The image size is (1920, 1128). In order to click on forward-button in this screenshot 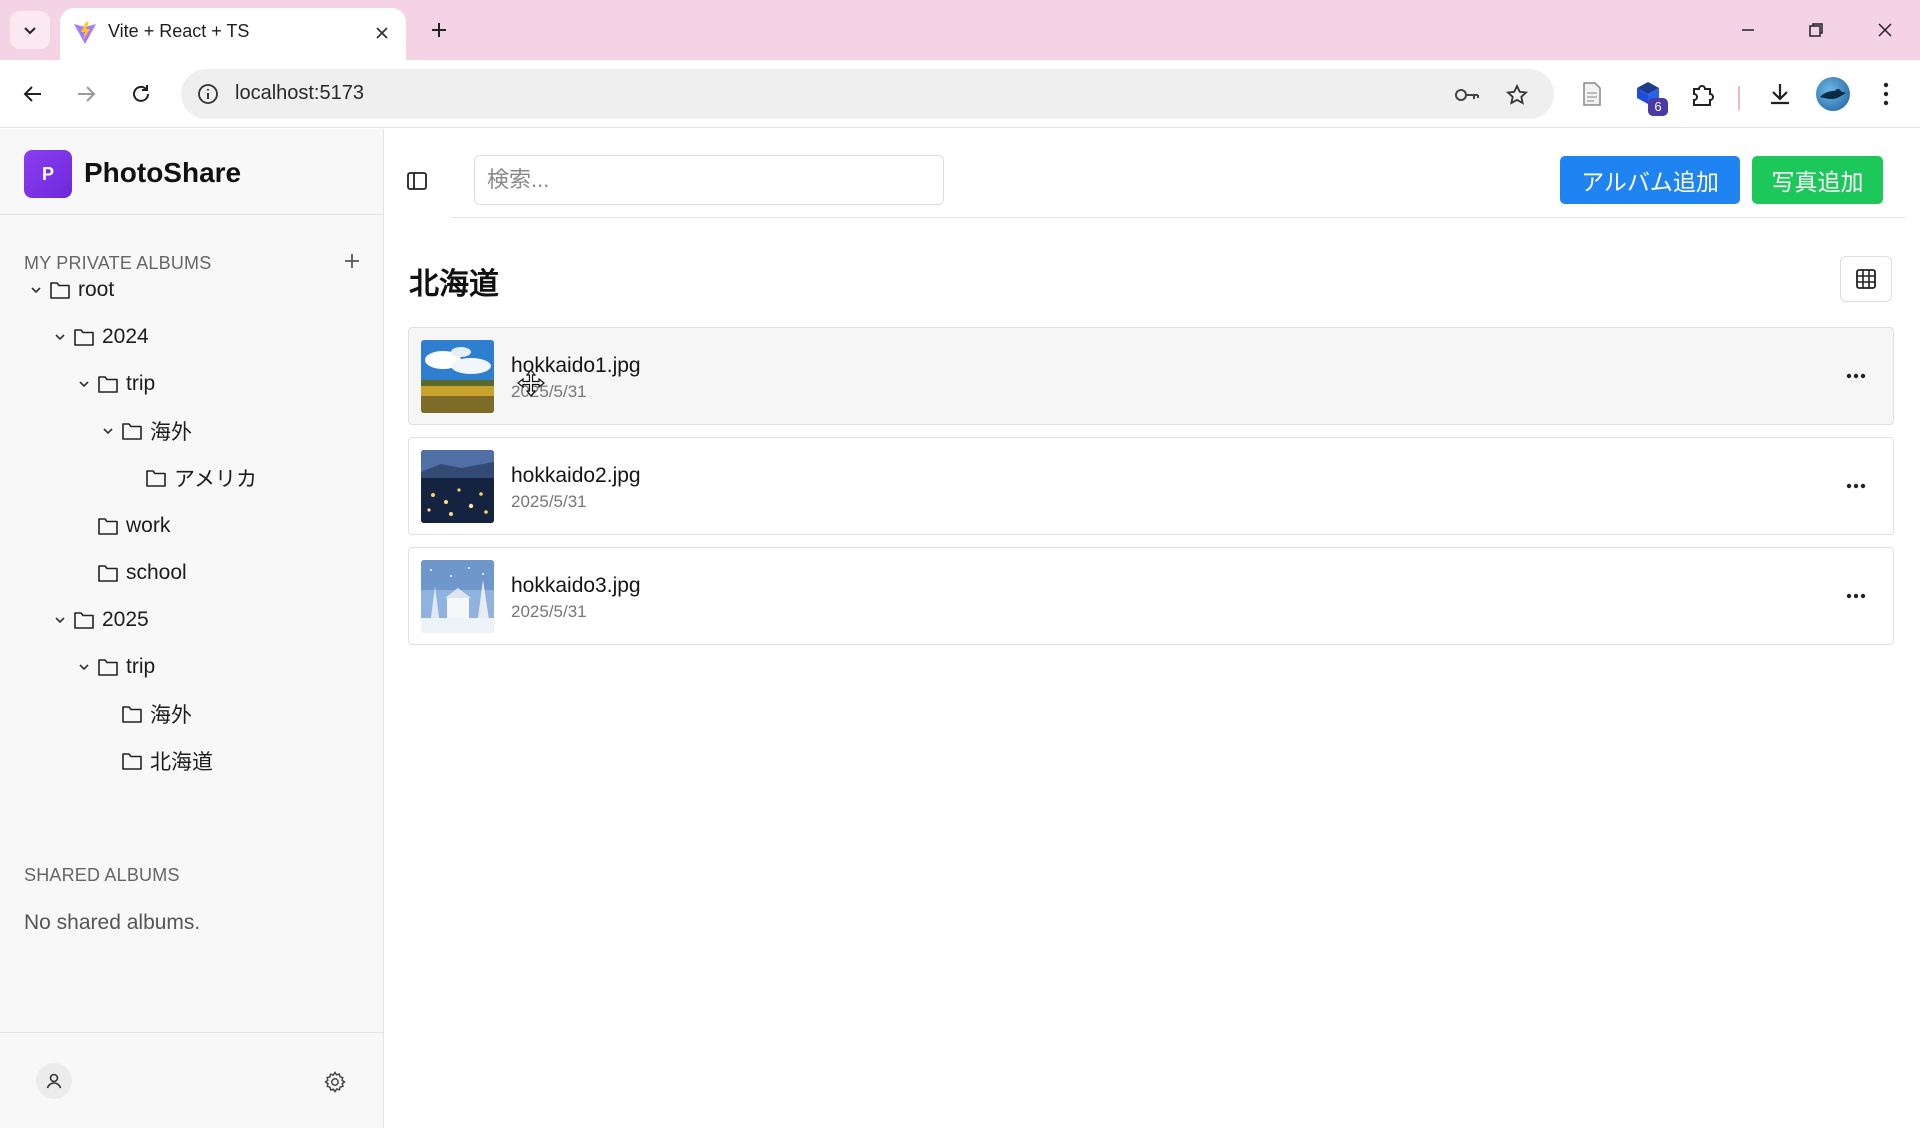, I will do `click(86, 94)`.